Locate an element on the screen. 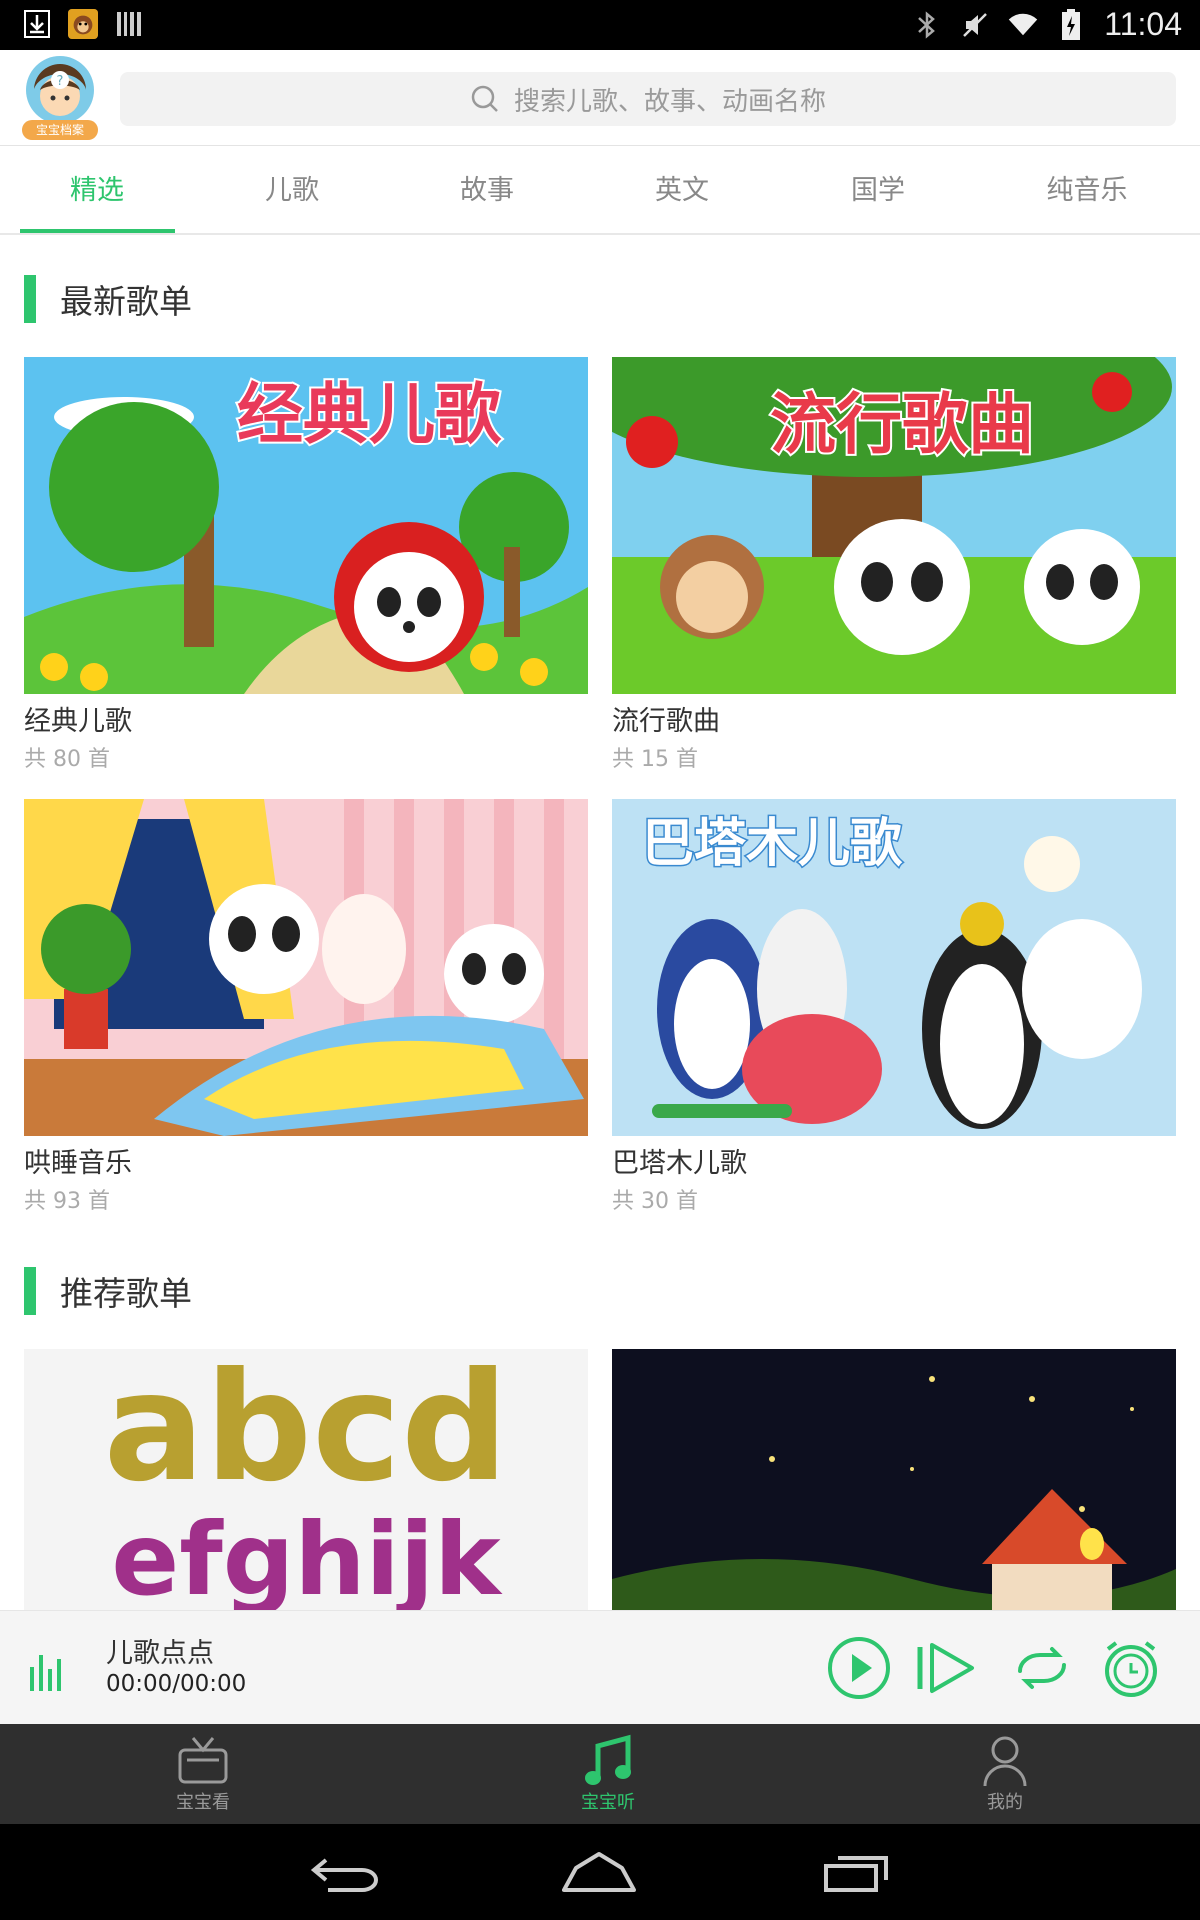 The height and width of the screenshot is (1920, 1200). repeat-icon is located at coordinates (1042, 1668).